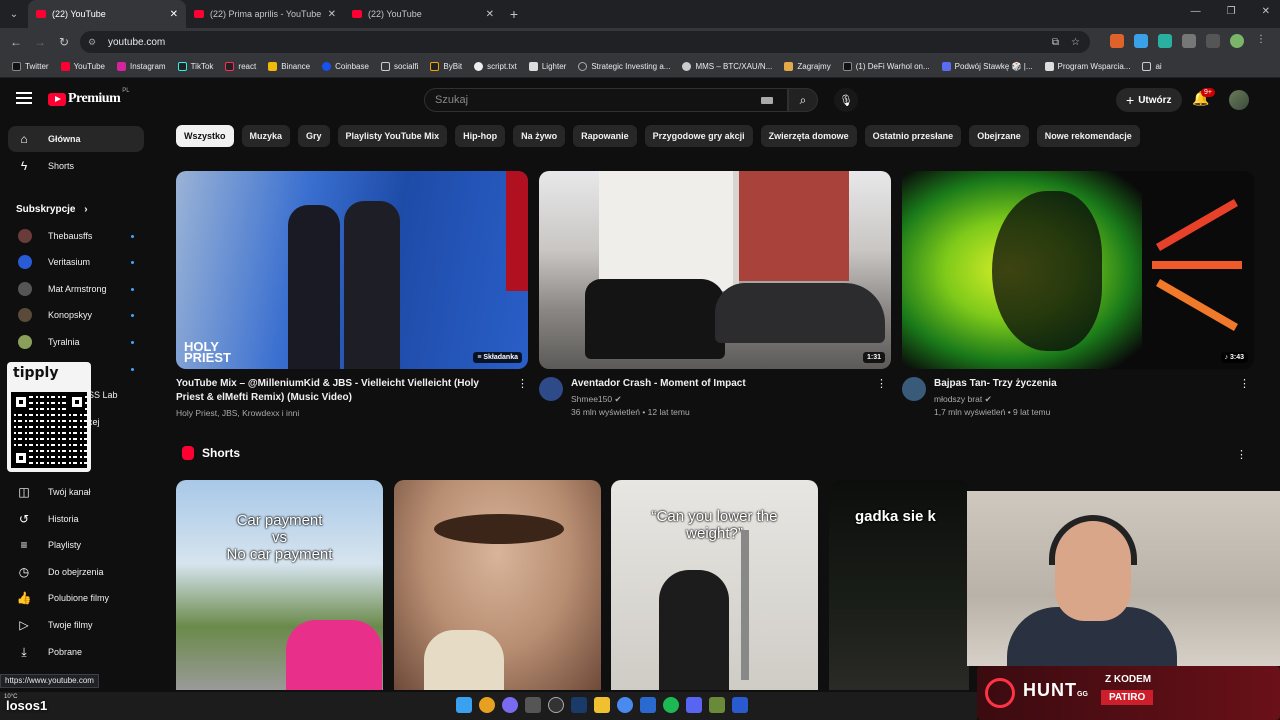 This screenshot has height=720, width=1280. I want to click on tab-search-chevron-icon: ⌄, so click(14, 14).